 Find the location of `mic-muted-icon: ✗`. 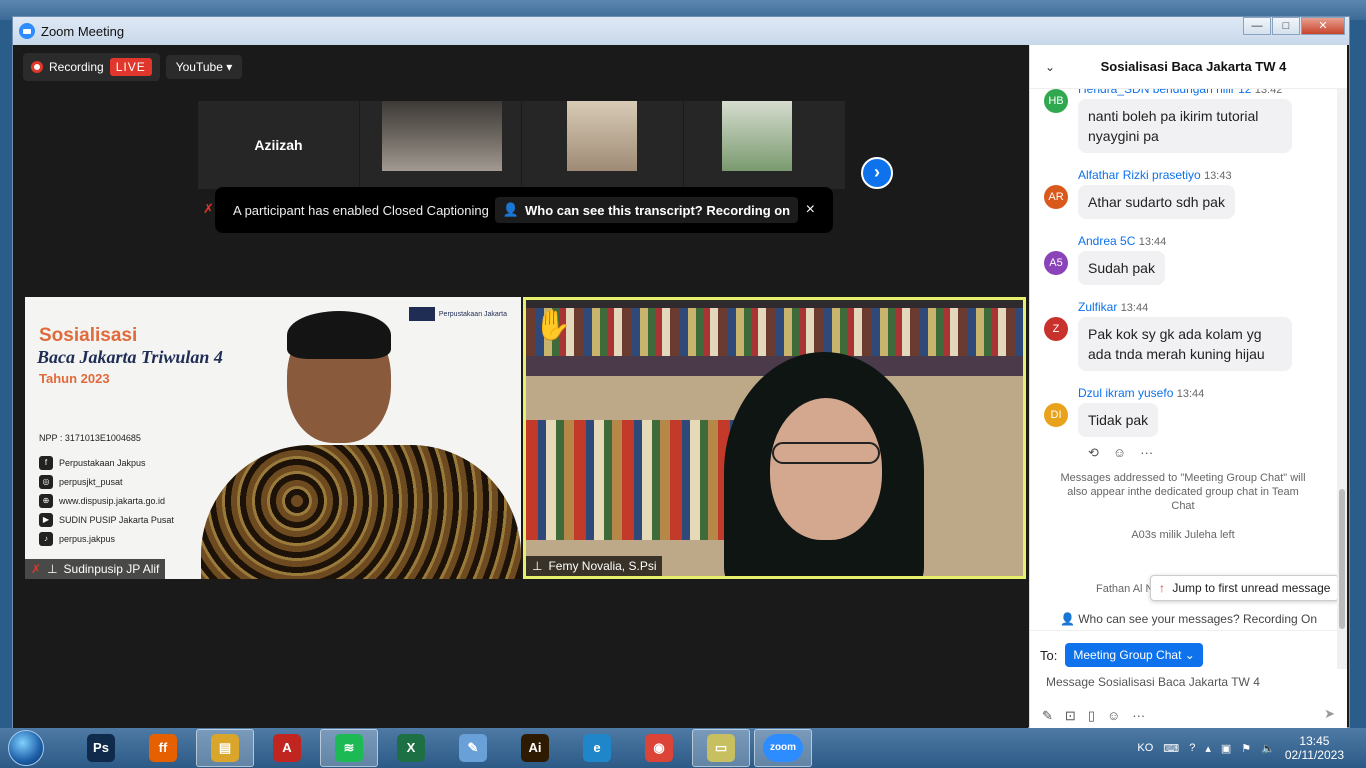

mic-muted-icon: ✗ is located at coordinates (208, 208).